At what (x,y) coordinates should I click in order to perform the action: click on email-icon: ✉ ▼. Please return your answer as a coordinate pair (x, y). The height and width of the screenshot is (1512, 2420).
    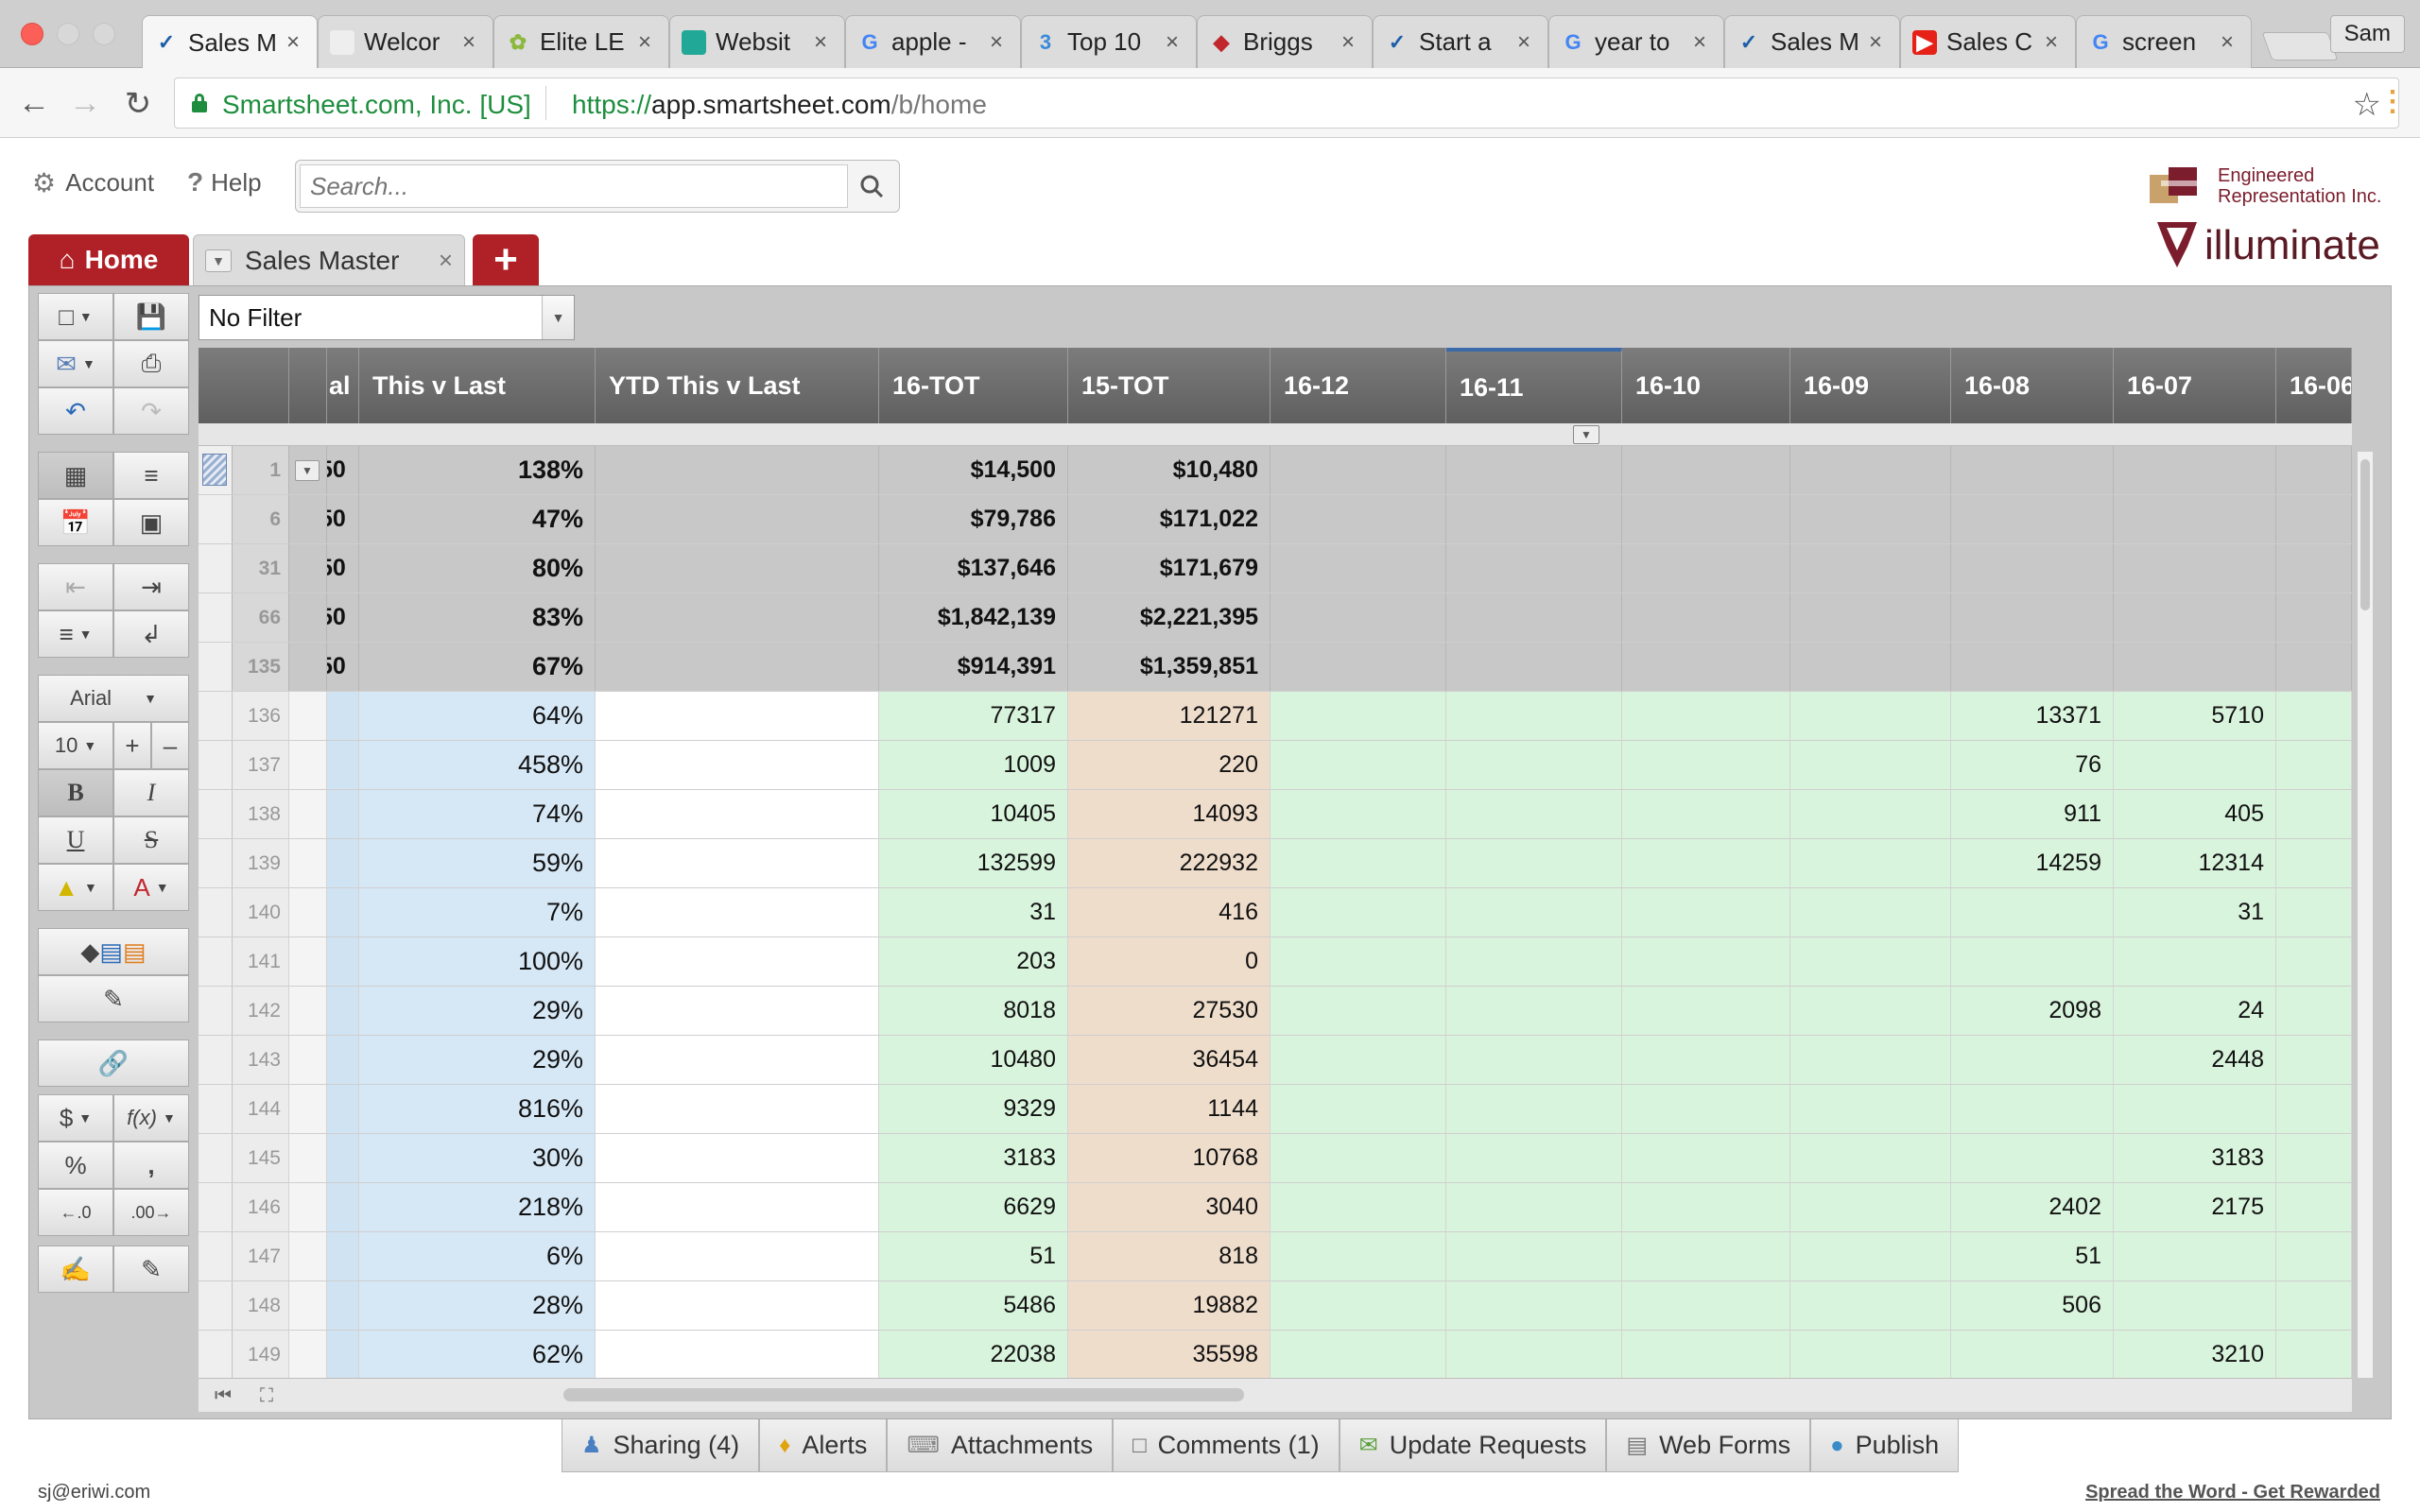
    Looking at the image, I should click on (75, 363).